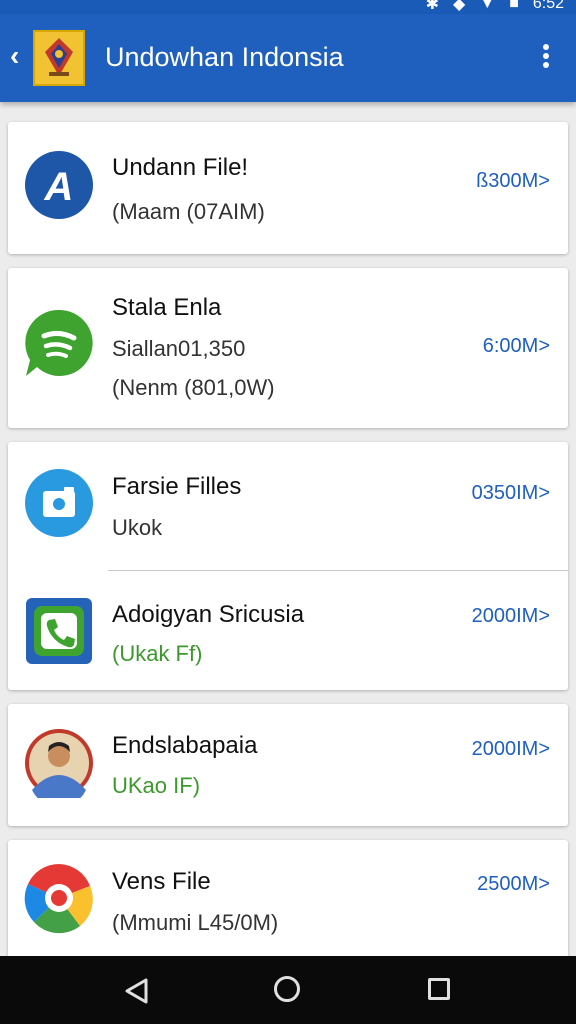 This screenshot has width=576, height=1024. Describe the element at coordinates (514, 6) in the screenshot. I see `battery-icon: ■` at that location.